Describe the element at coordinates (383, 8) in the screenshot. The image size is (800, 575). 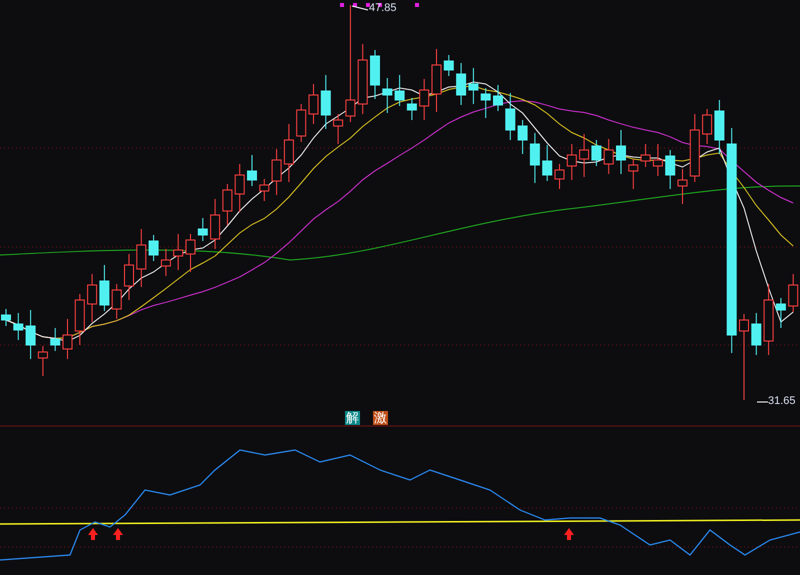
I see `price-label: 47.85` at that location.